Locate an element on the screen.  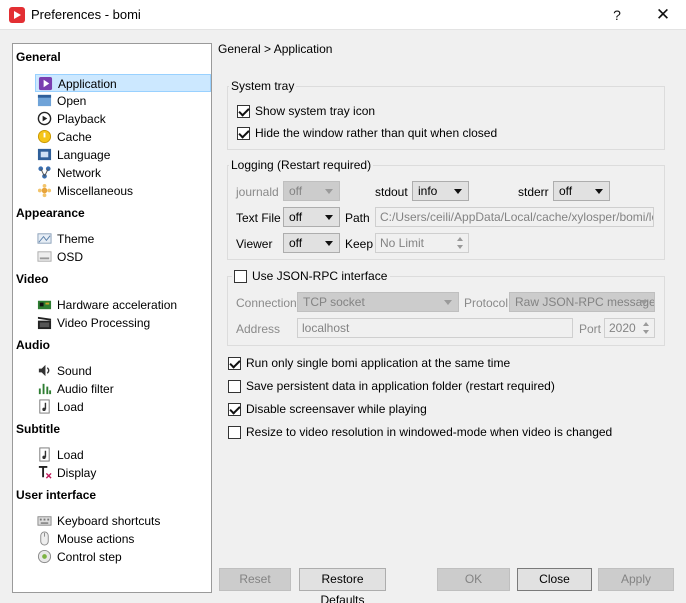
address-input: localhost is located at coordinates (435, 328).